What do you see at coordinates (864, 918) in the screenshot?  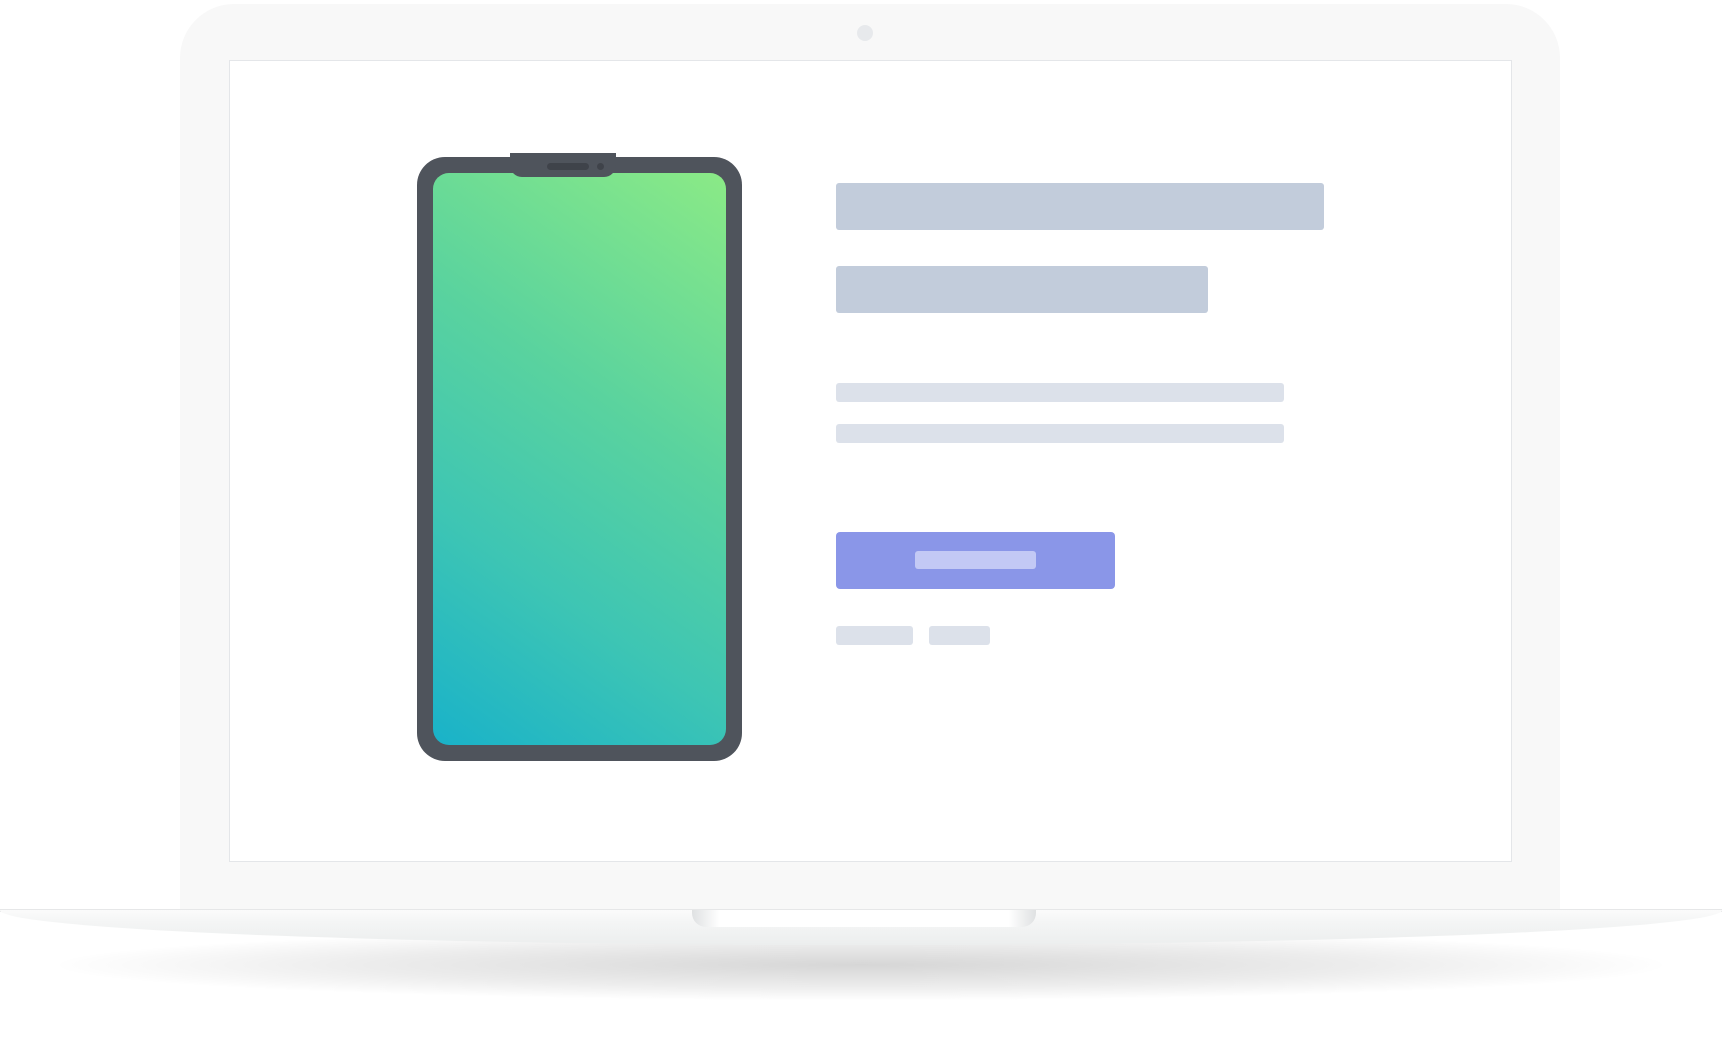 I see `laptop-hinge-notch` at bounding box center [864, 918].